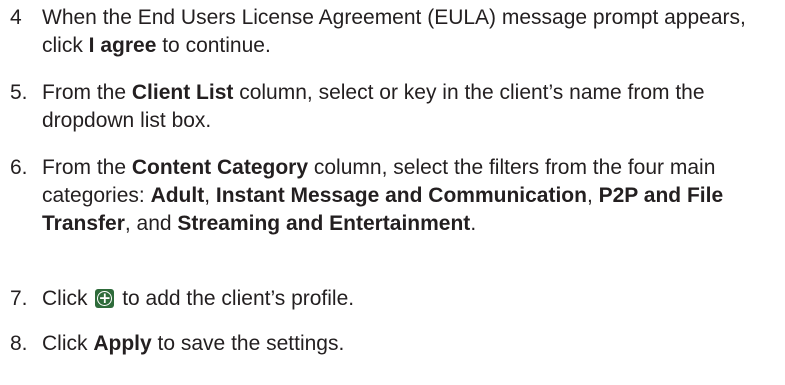  Describe the element at coordinates (19, 298) in the screenshot. I see `step-number: 7.` at that location.